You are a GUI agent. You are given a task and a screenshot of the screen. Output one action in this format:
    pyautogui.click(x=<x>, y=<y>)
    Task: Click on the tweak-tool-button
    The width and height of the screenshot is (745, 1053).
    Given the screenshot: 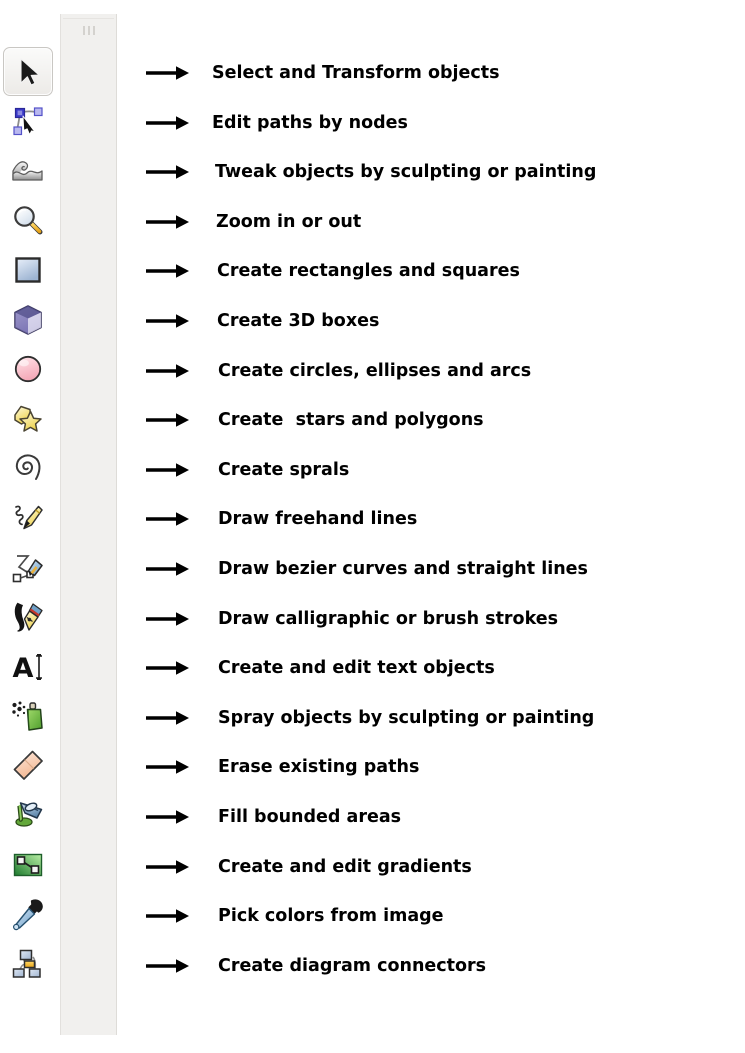 What is the action you would take?
    pyautogui.click(x=28, y=170)
    